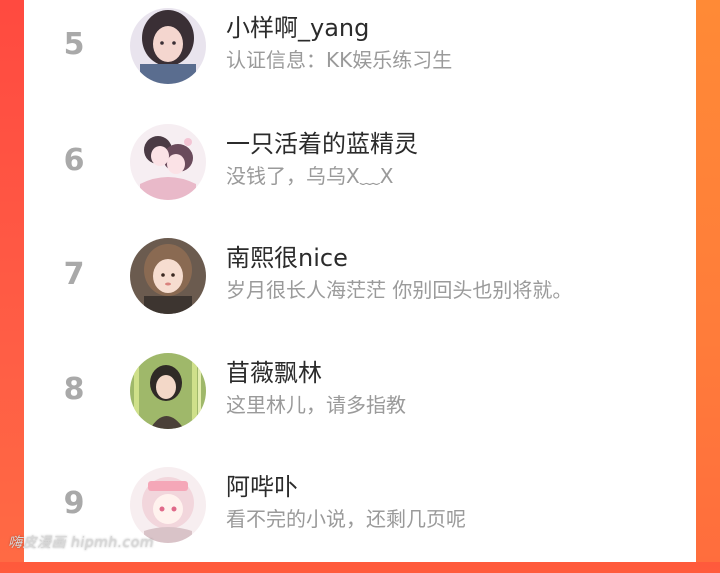 Image resolution: width=720 pixels, height=573 pixels. What do you see at coordinates (316, 405) in the screenshot?
I see `user-signature: 这里林儿，请多指教` at bounding box center [316, 405].